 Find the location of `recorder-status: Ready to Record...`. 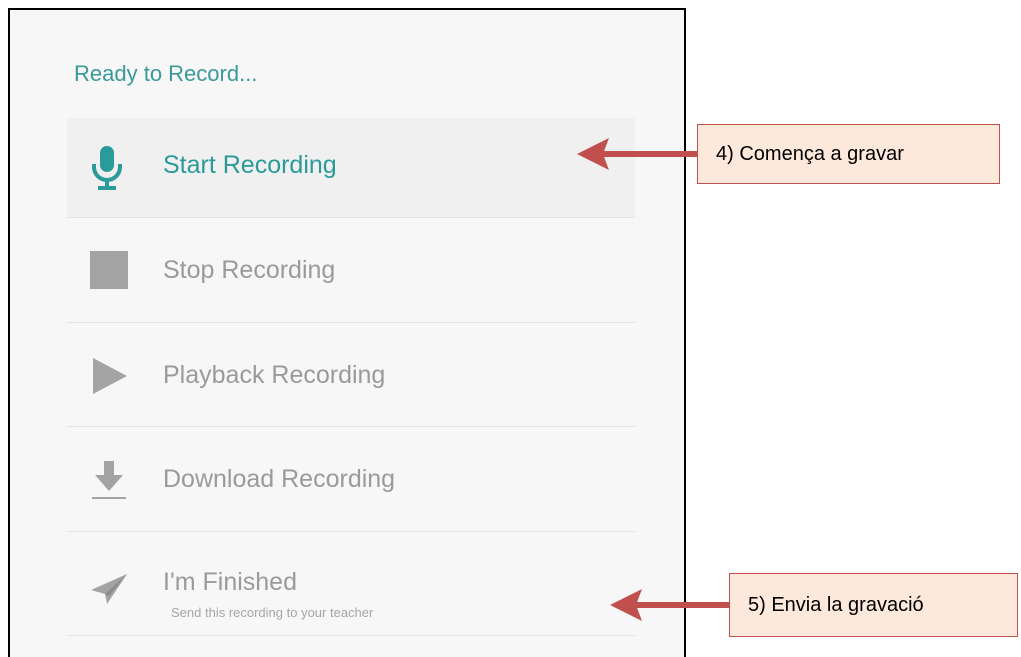

recorder-status: Ready to Record... is located at coordinates (166, 73).